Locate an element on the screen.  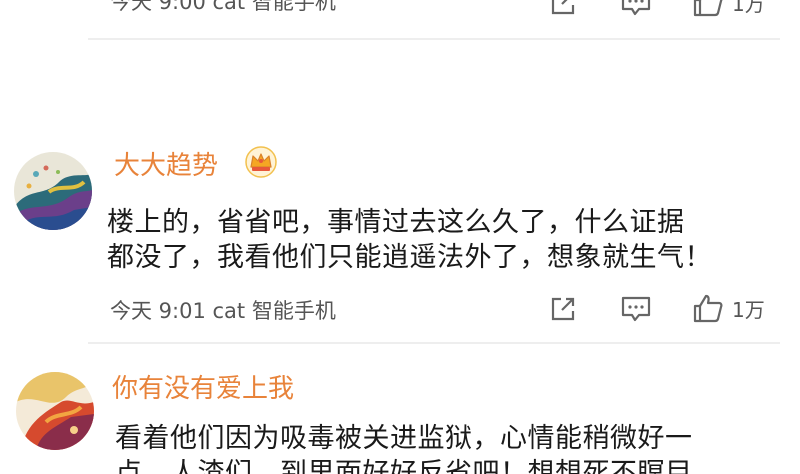
crown-badge-icon is located at coordinates (261, 164).